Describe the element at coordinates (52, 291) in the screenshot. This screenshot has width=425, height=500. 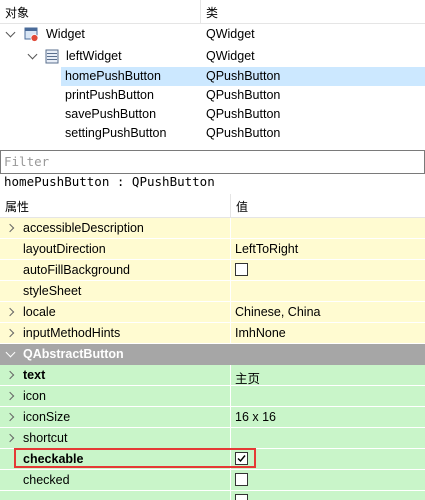
I see `property-name: styleSheet` at that location.